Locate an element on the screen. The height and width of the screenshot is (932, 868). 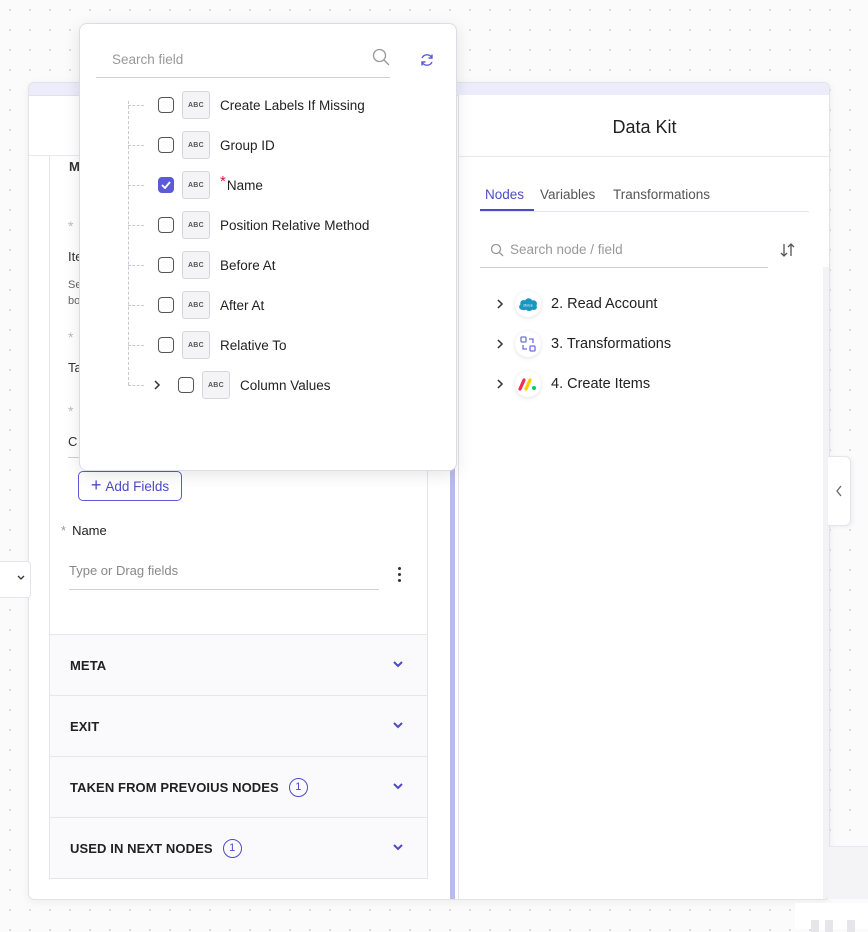
field-search-input: Search field is located at coordinates (243, 62).